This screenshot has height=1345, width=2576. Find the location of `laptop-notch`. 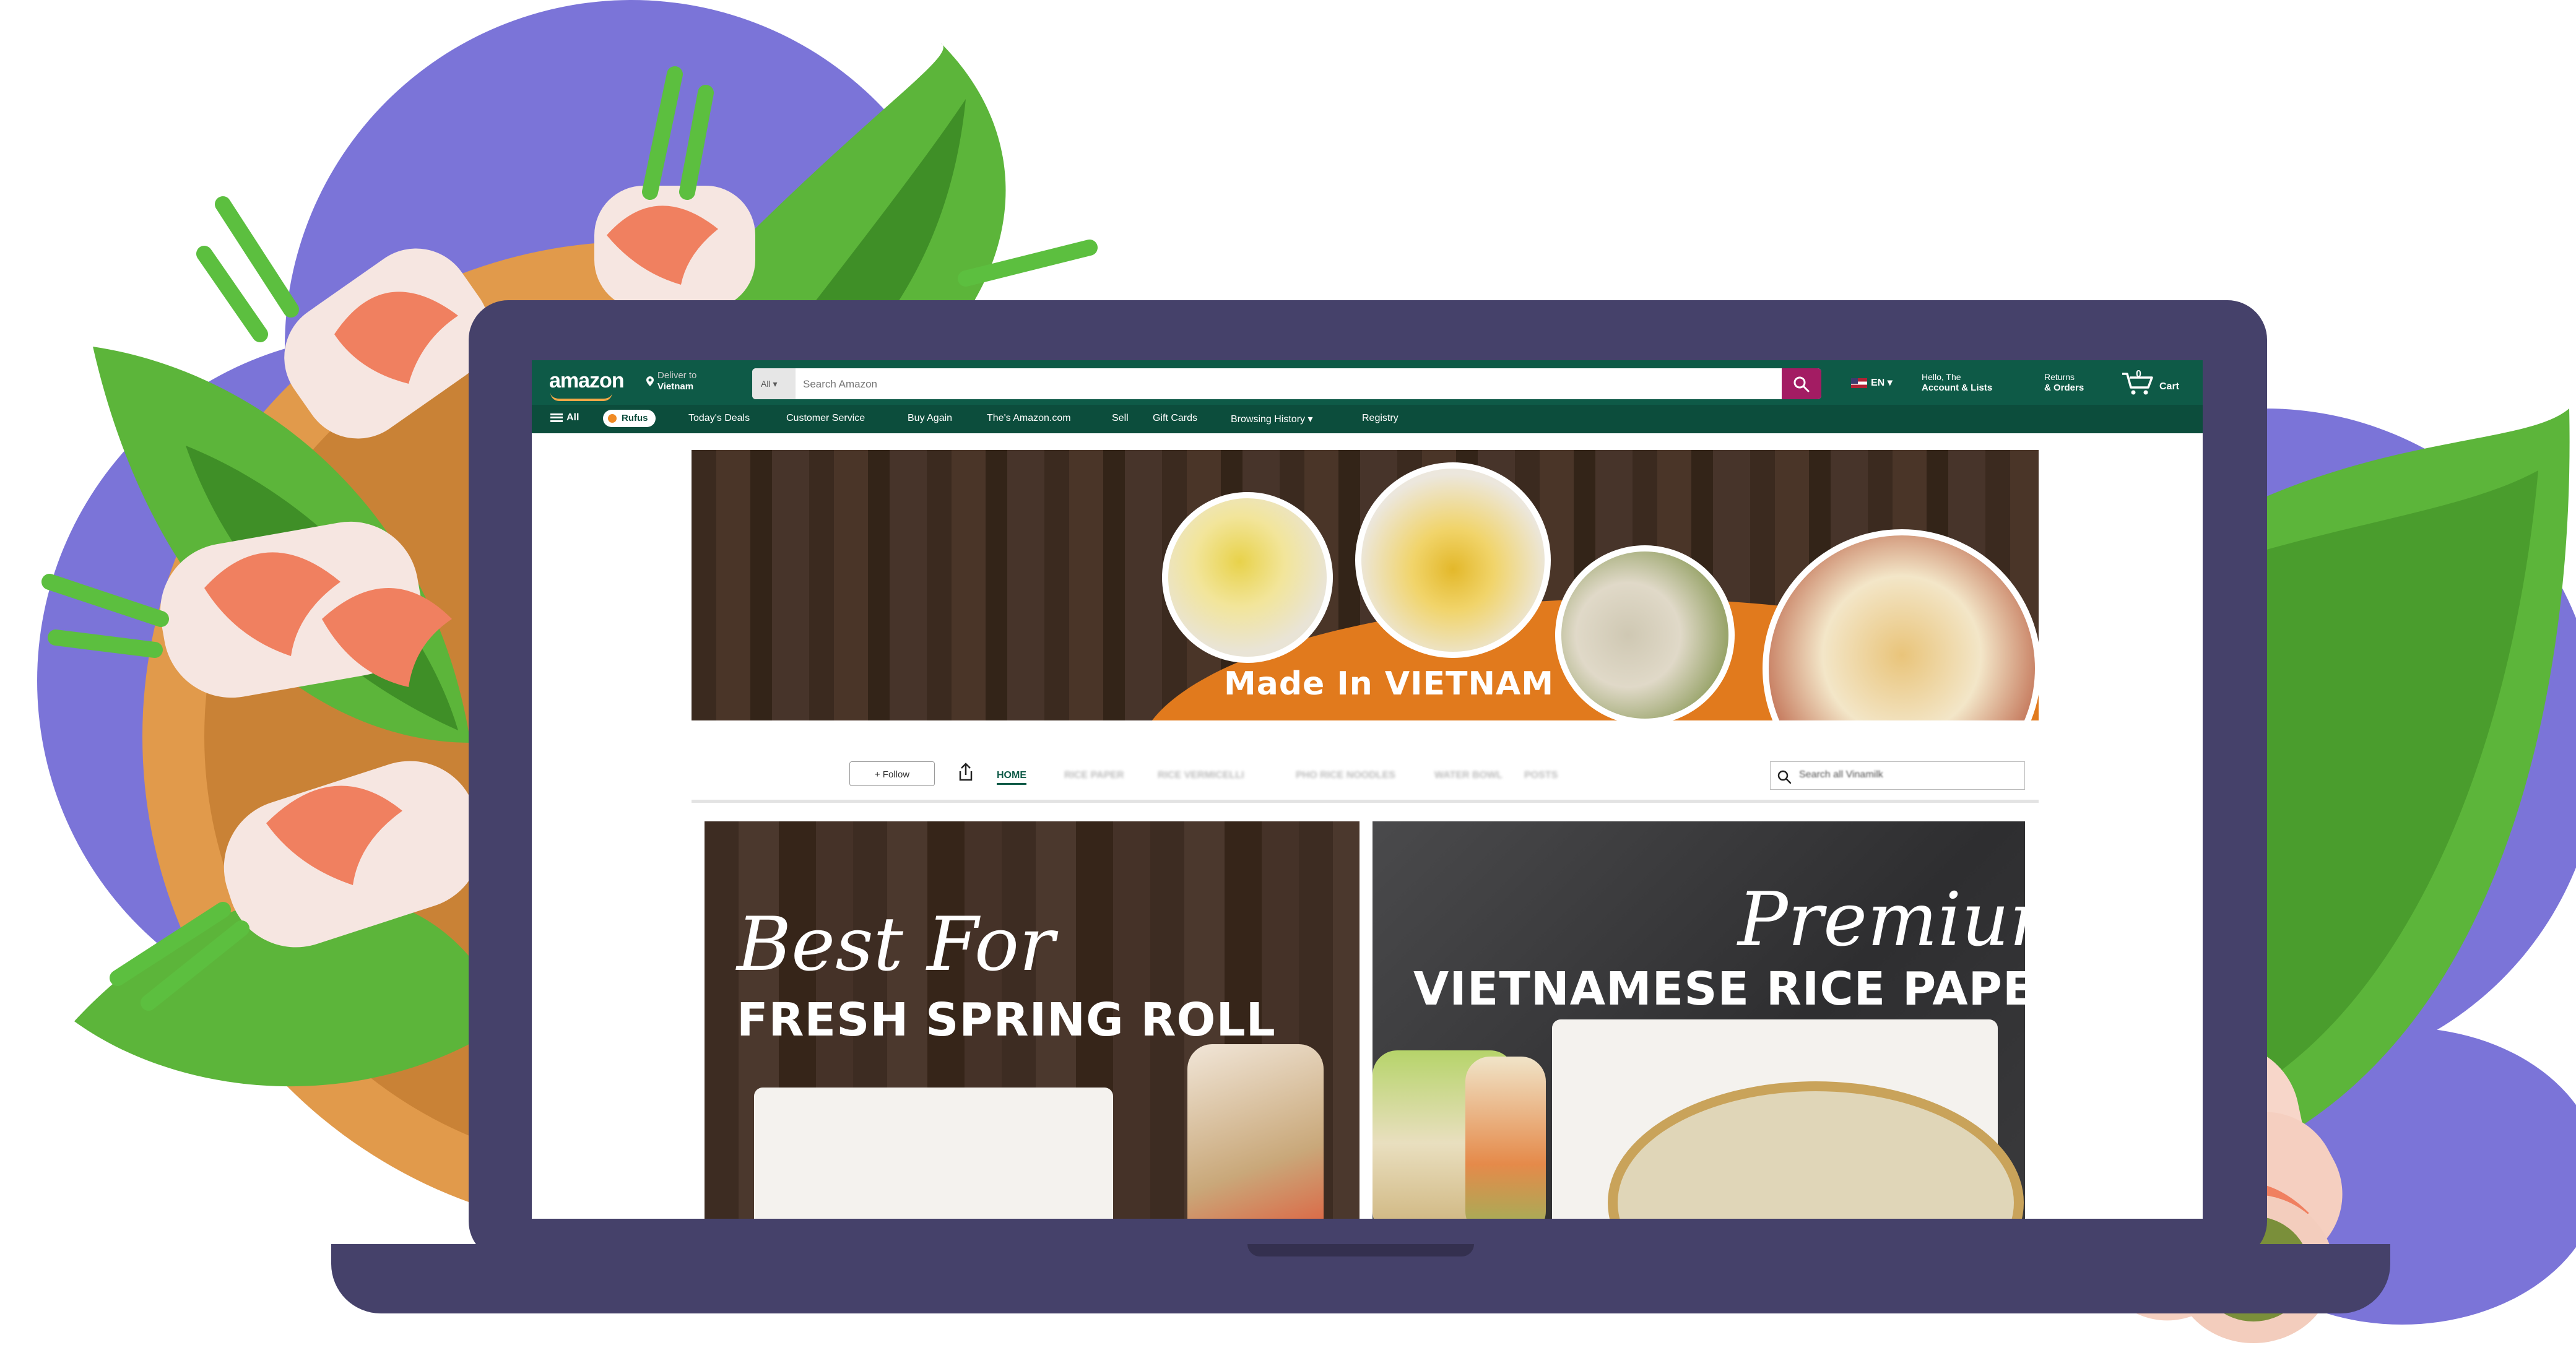

laptop-notch is located at coordinates (1360, 1250).